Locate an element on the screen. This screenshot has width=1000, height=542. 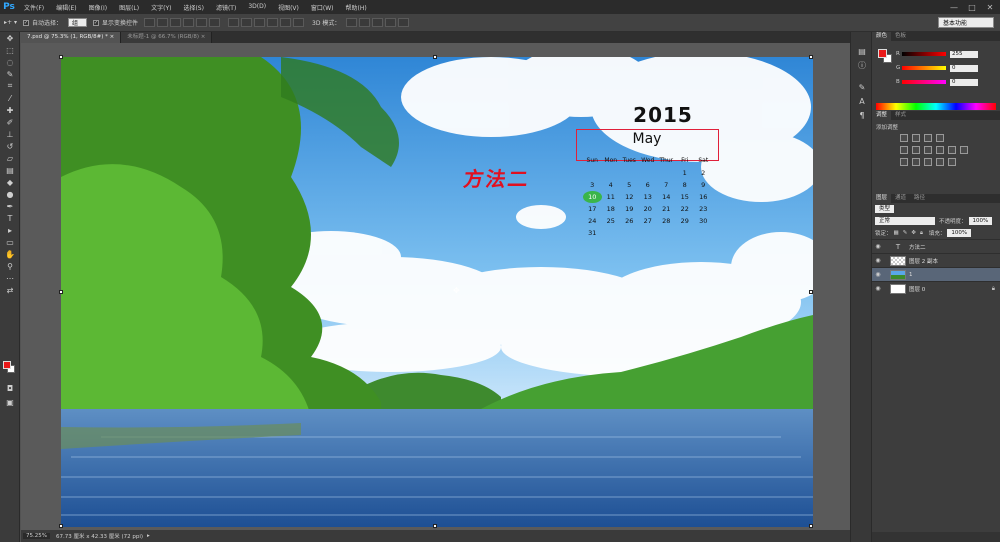
lock-transparent-icon: ▦ is located at coordinates (896, 233).